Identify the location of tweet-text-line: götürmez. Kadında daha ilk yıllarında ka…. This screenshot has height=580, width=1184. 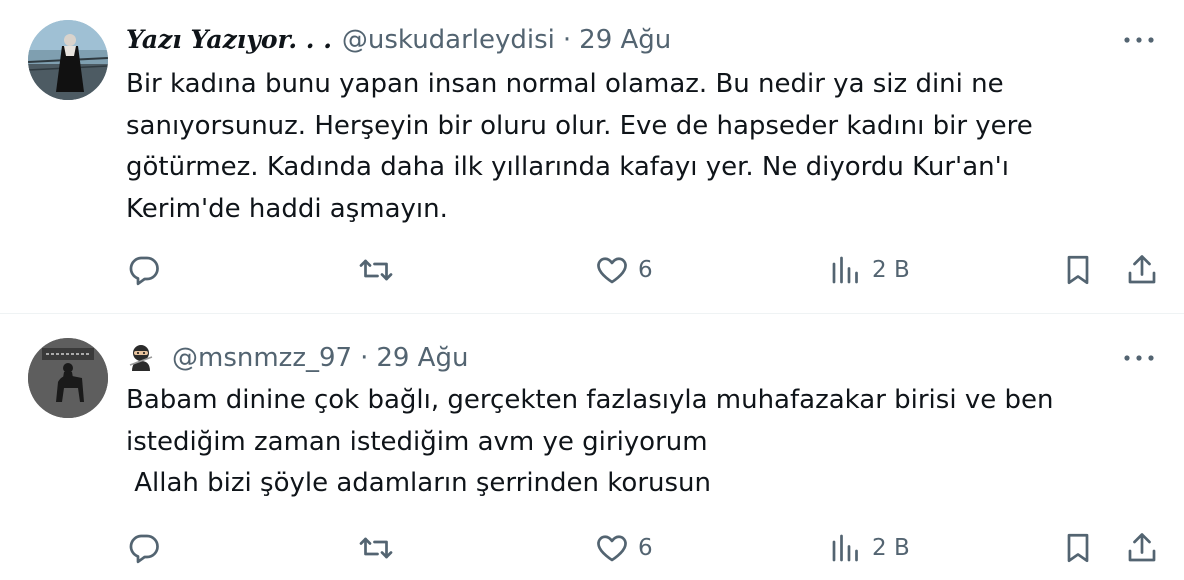
(567, 167).